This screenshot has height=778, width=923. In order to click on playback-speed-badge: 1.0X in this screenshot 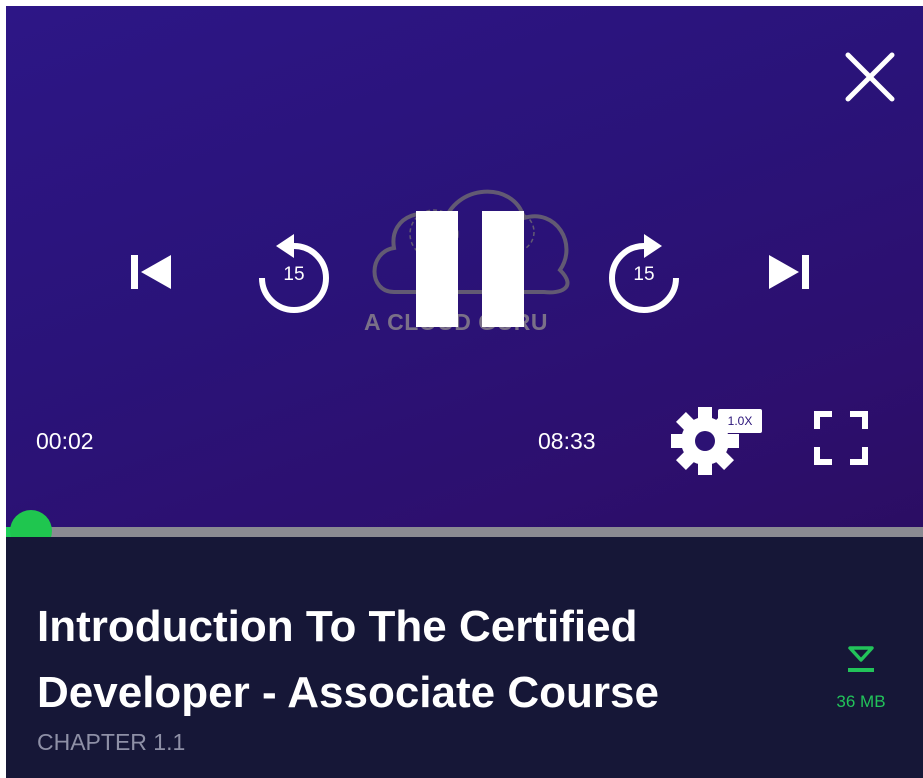, I will do `click(740, 421)`.